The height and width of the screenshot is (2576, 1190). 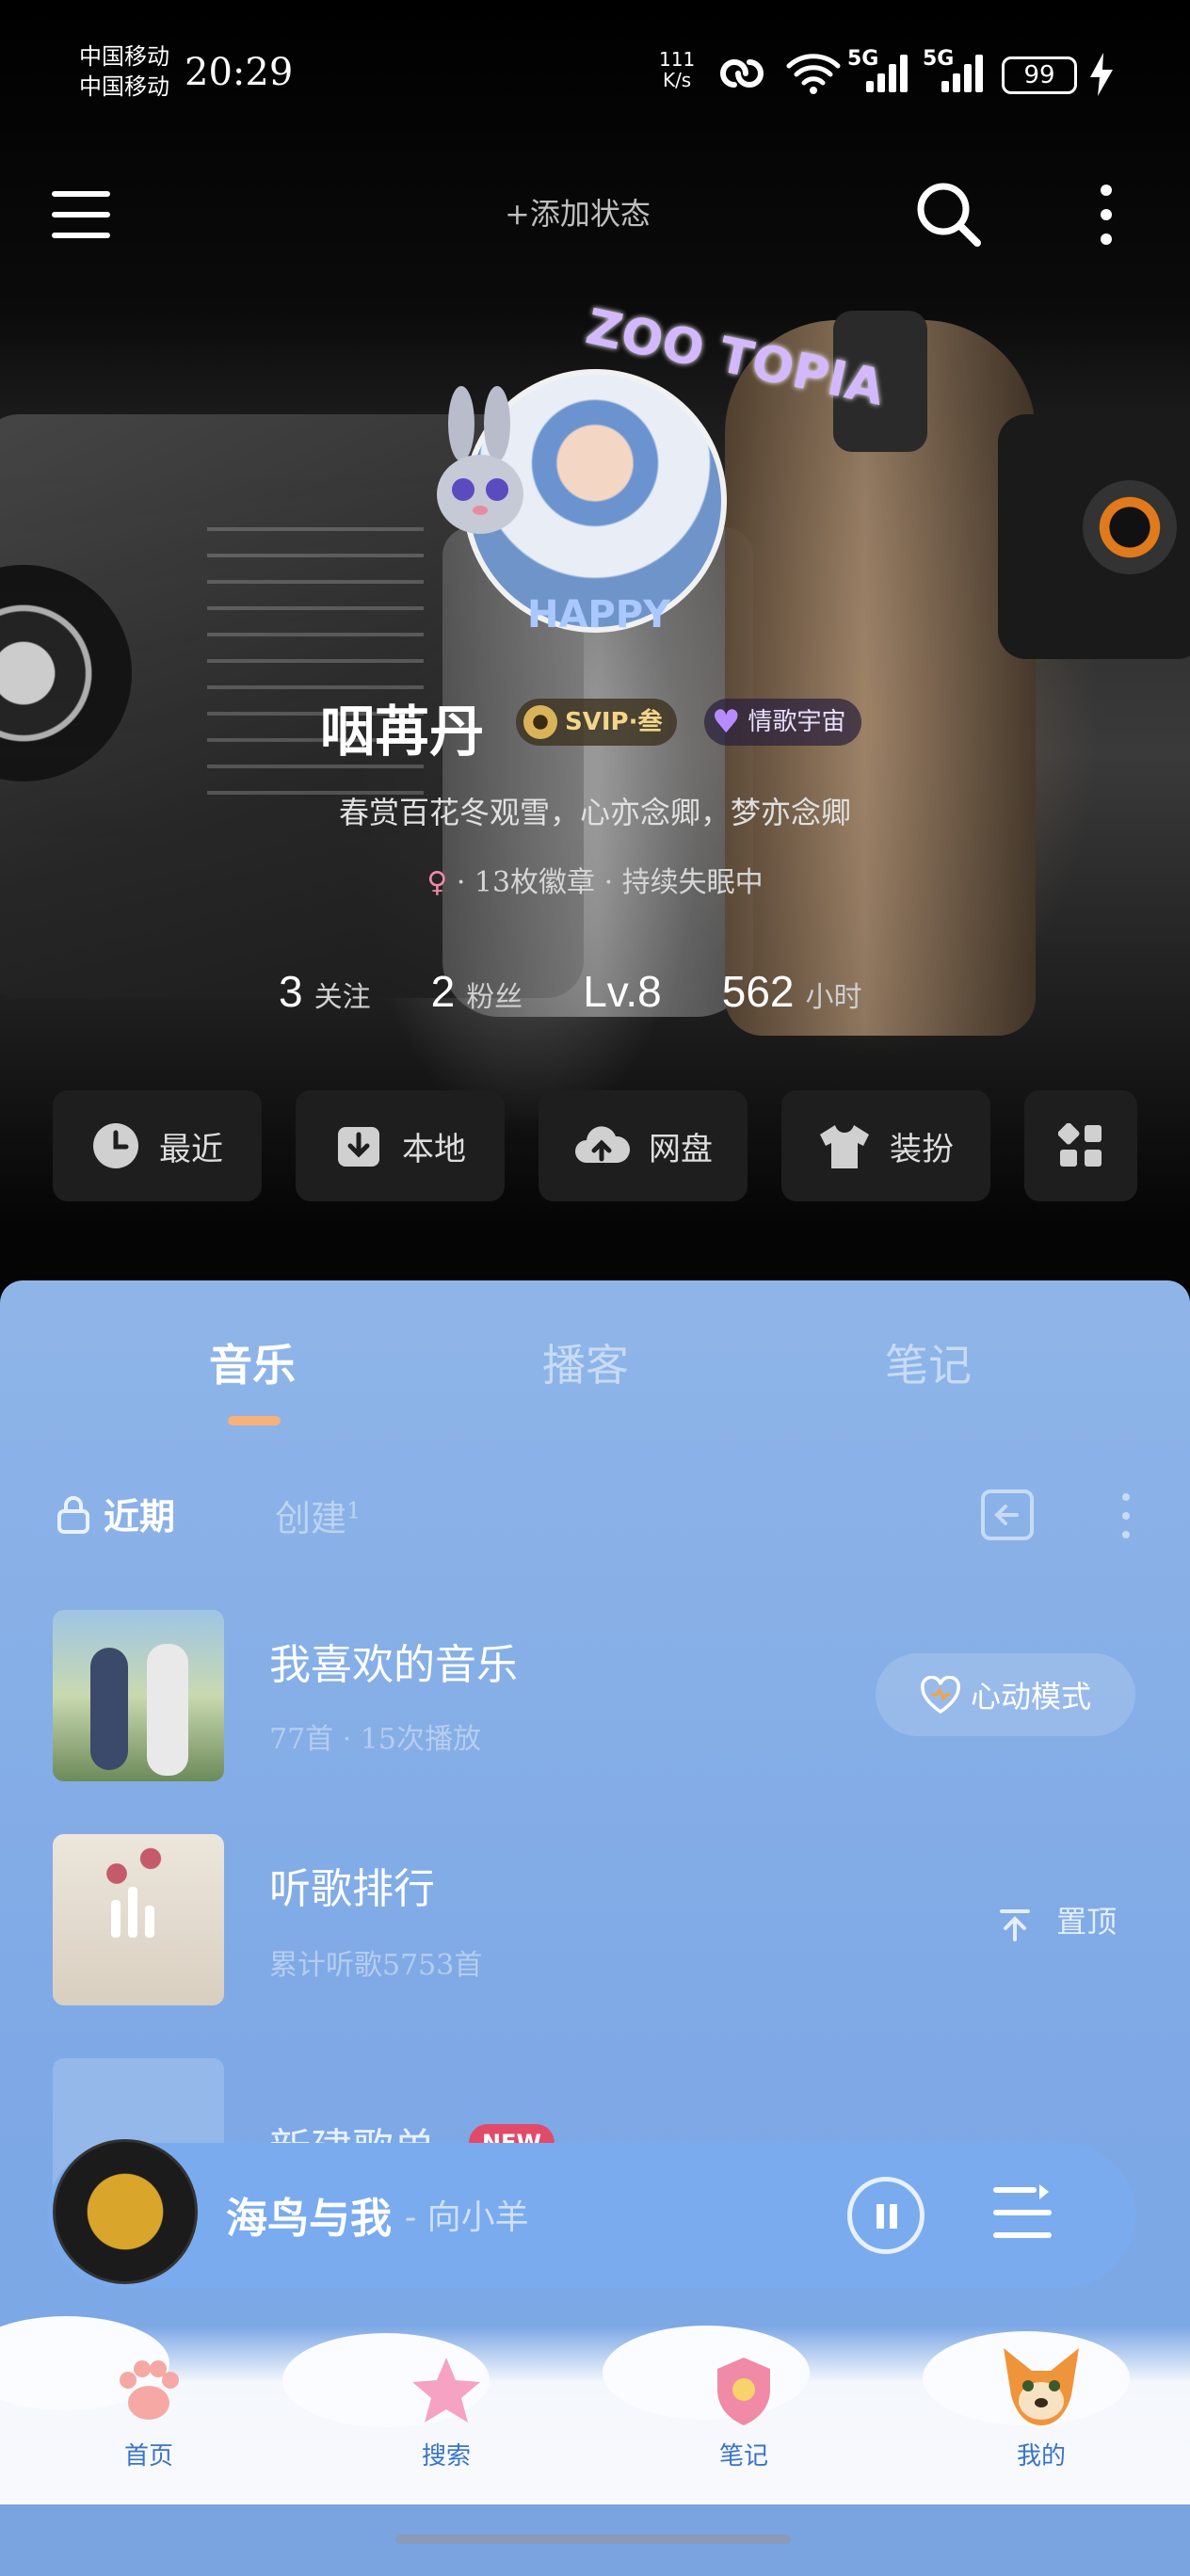 What do you see at coordinates (125, 2211) in the screenshot?
I see `now-playing-disc` at bounding box center [125, 2211].